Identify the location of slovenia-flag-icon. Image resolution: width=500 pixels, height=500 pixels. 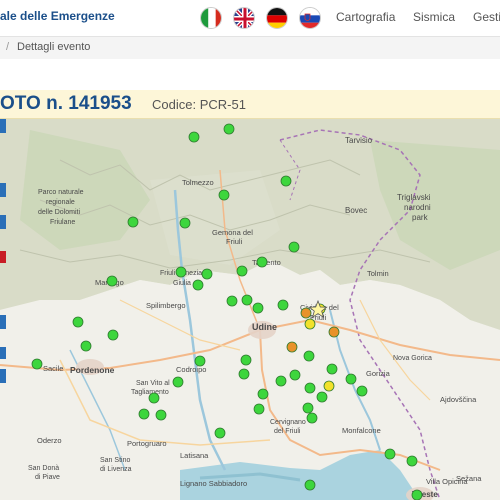
(310, 18).